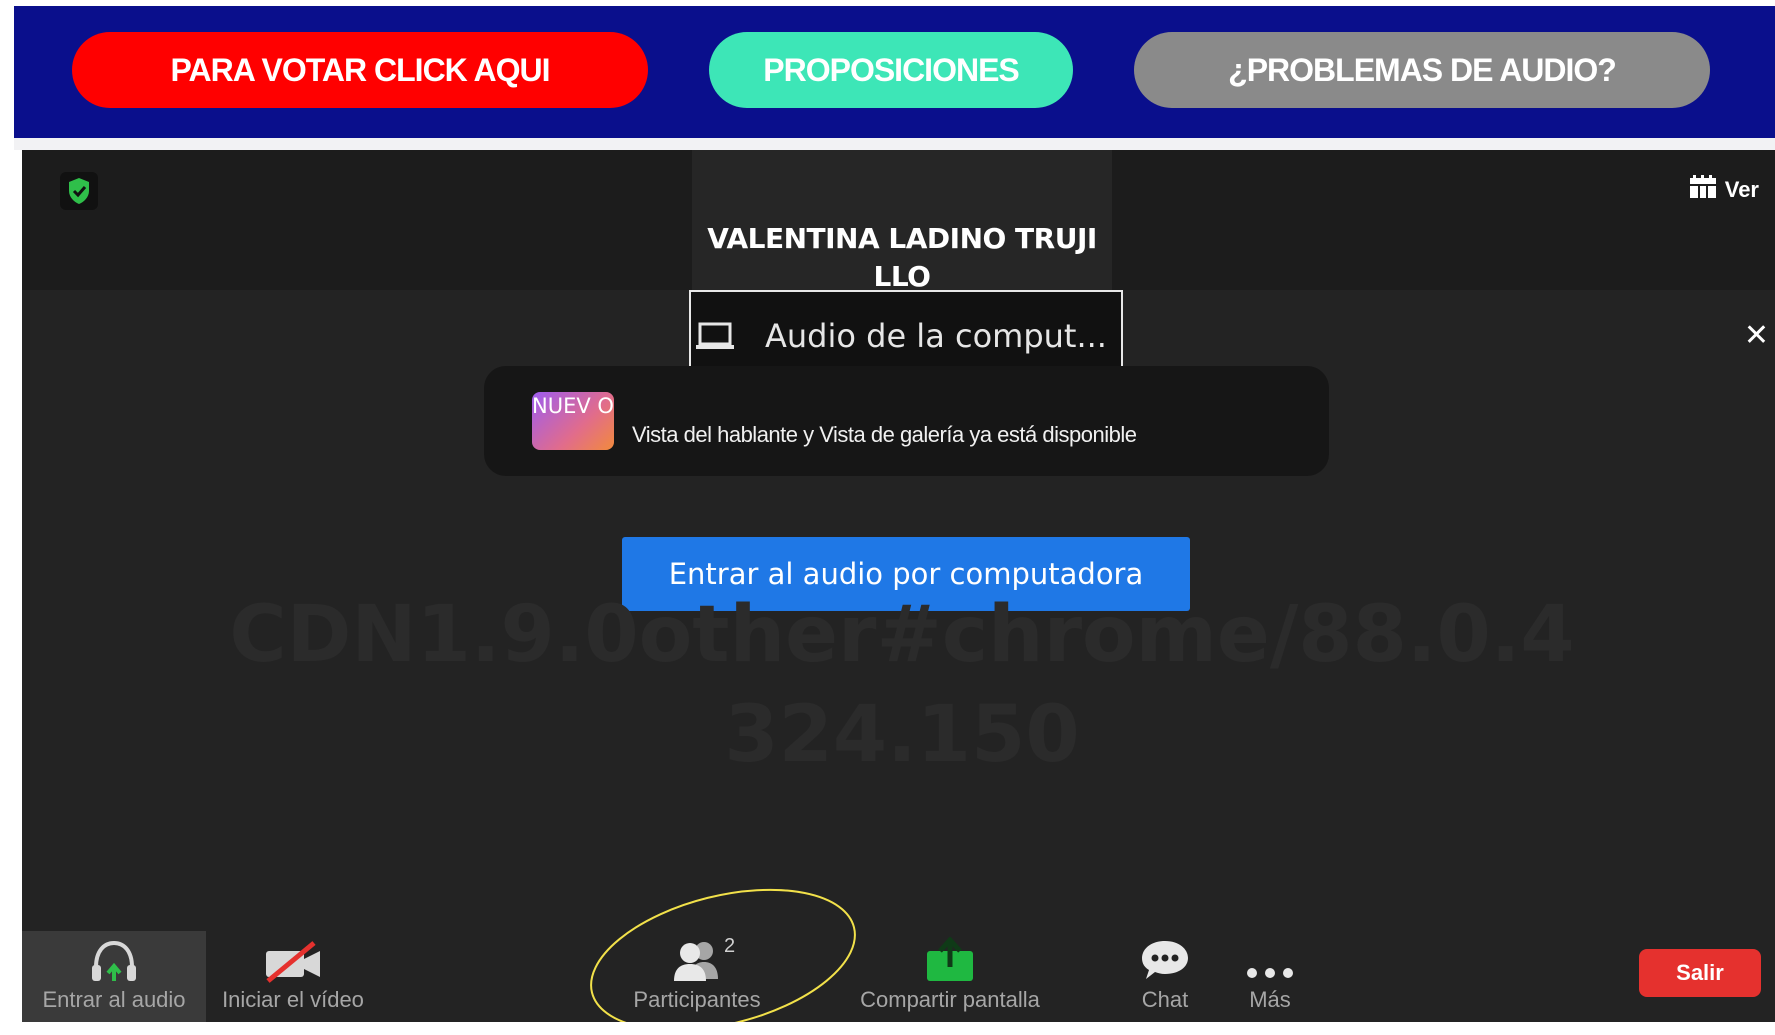 The height and width of the screenshot is (1035, 1775). What do you see at coordinates (902, 257) in the screenshot?
I see `speaker-name: VALENTINA LADINO TRUJI LLO` at bounding box center [902, 257].